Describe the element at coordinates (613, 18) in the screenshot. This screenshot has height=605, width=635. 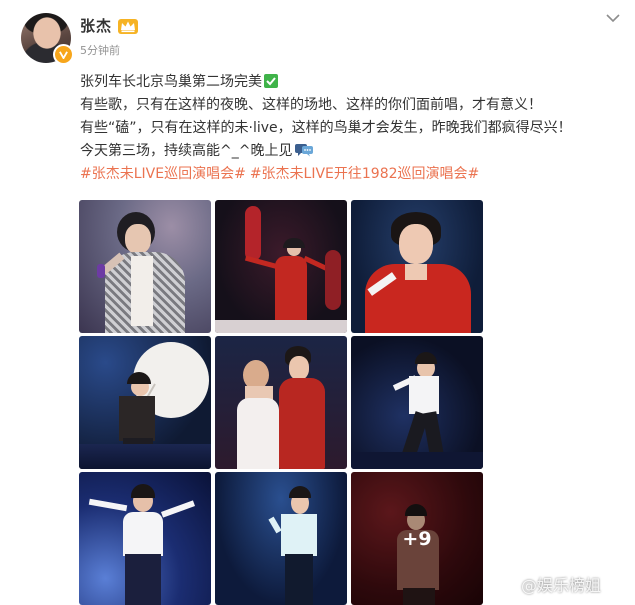
I see `chevron-down-icon` at that location.